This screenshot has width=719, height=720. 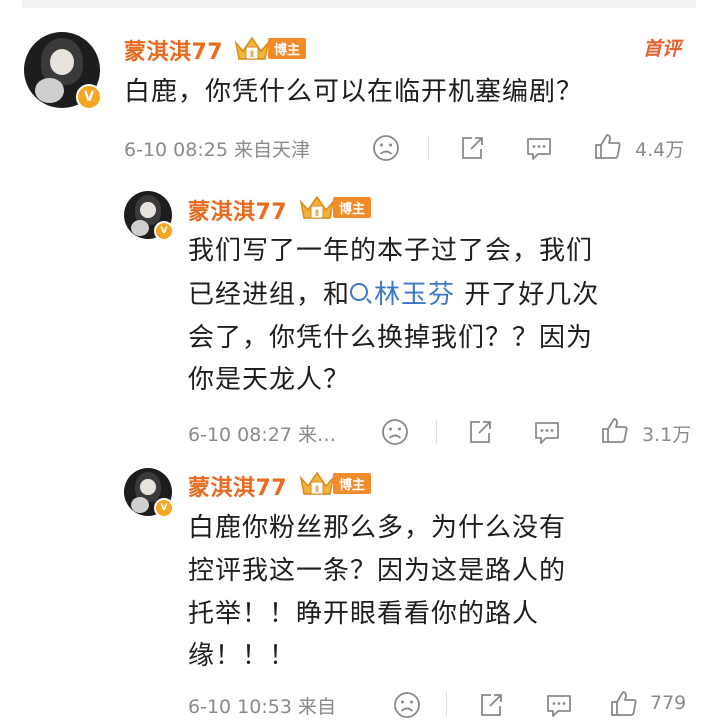 I want to click on comment-text: 白鹿，你凭什么可以在临开机塞编剧？, so click(x=354, y=92).